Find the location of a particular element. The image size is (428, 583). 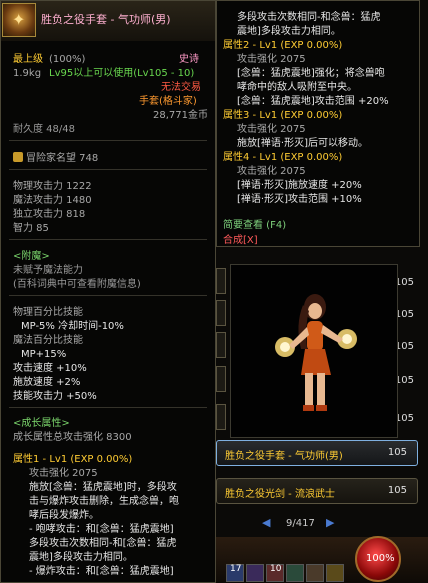

skill-count: 10 is located at coordinates (276, 569).